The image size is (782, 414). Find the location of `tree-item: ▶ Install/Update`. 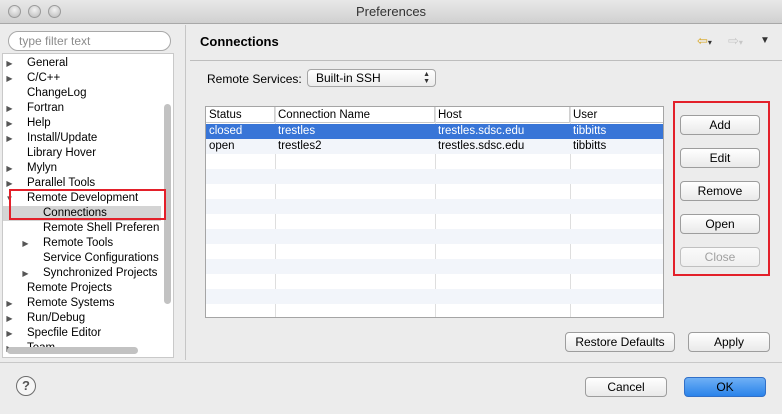

tree-item: ▶ Install/Update is located at coordinates (82, 138).